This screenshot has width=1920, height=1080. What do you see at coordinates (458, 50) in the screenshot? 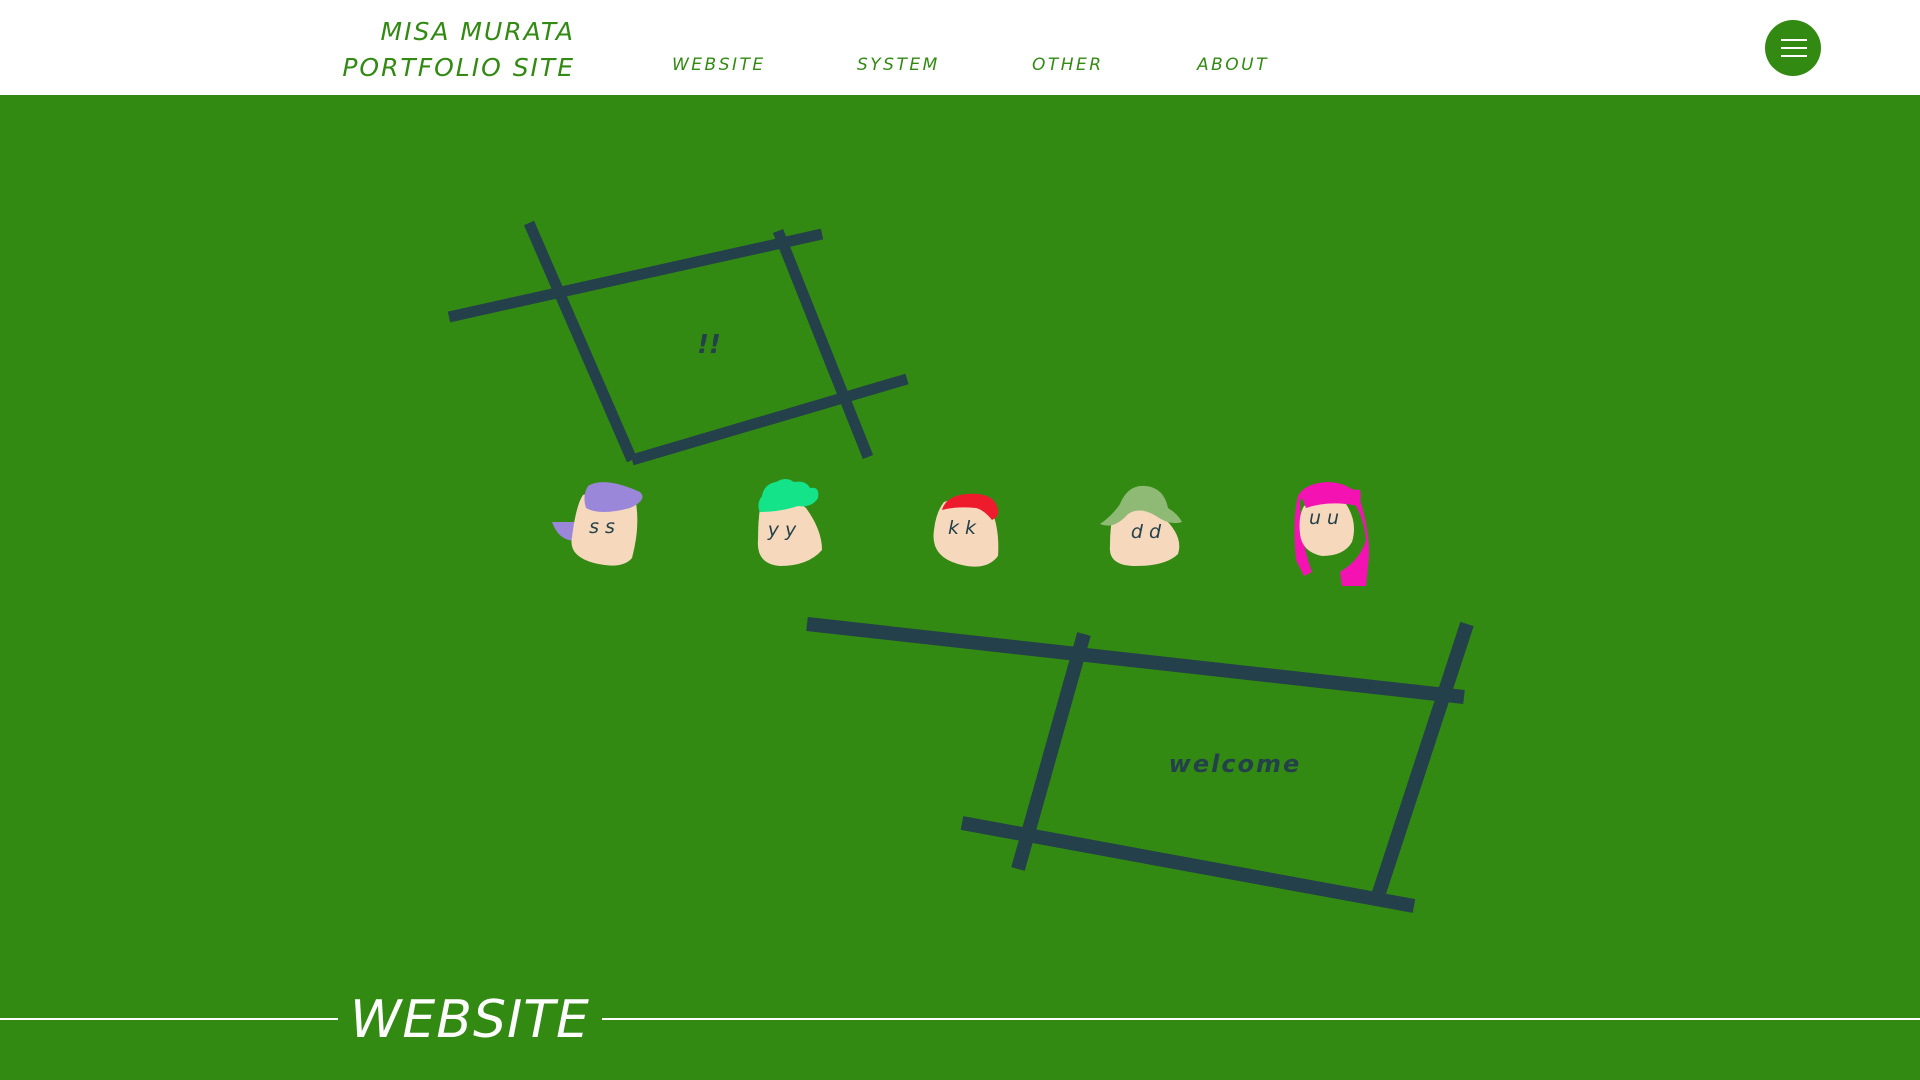
I see `site-title: MISA MURATA PORTFOLIO SITE` at bounding box center [458, 50].